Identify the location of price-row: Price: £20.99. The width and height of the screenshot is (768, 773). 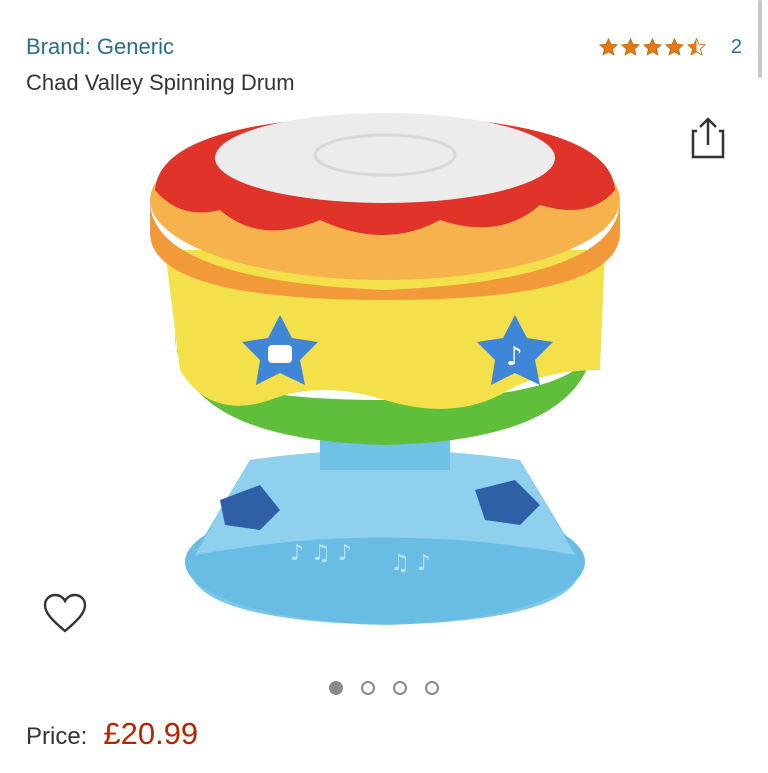
(112, 734).